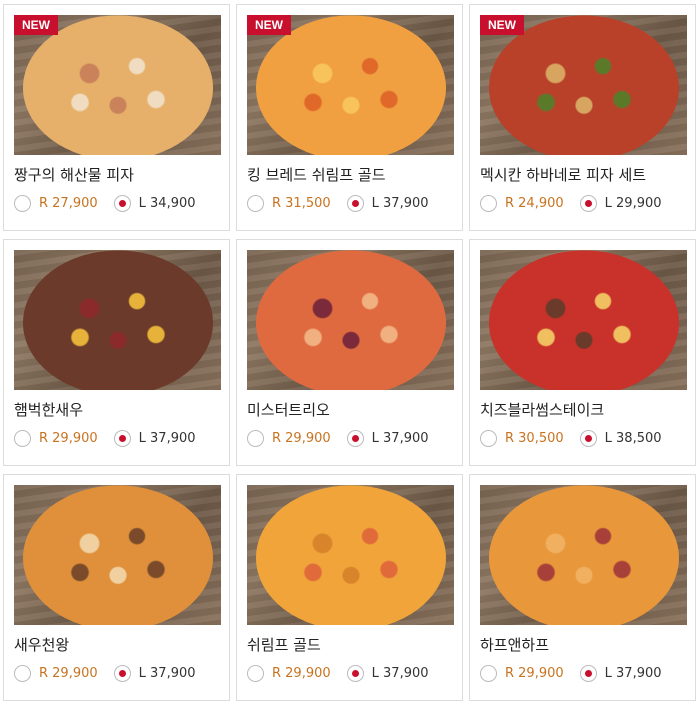 The height and width of the screenshot is (707, 700). I want to click on pizza-name: 짱구의 해산물 피자, so click(74, 174).